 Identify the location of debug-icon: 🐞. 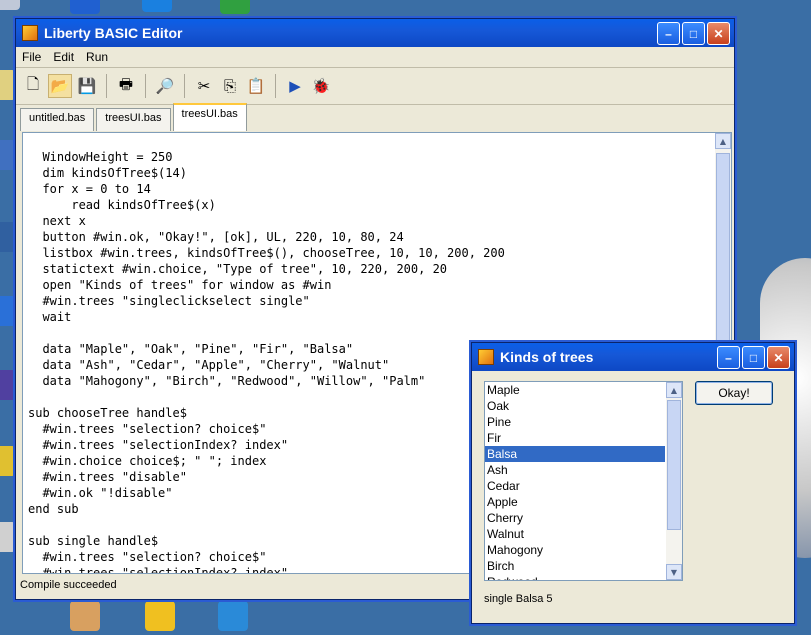
(321, 86).